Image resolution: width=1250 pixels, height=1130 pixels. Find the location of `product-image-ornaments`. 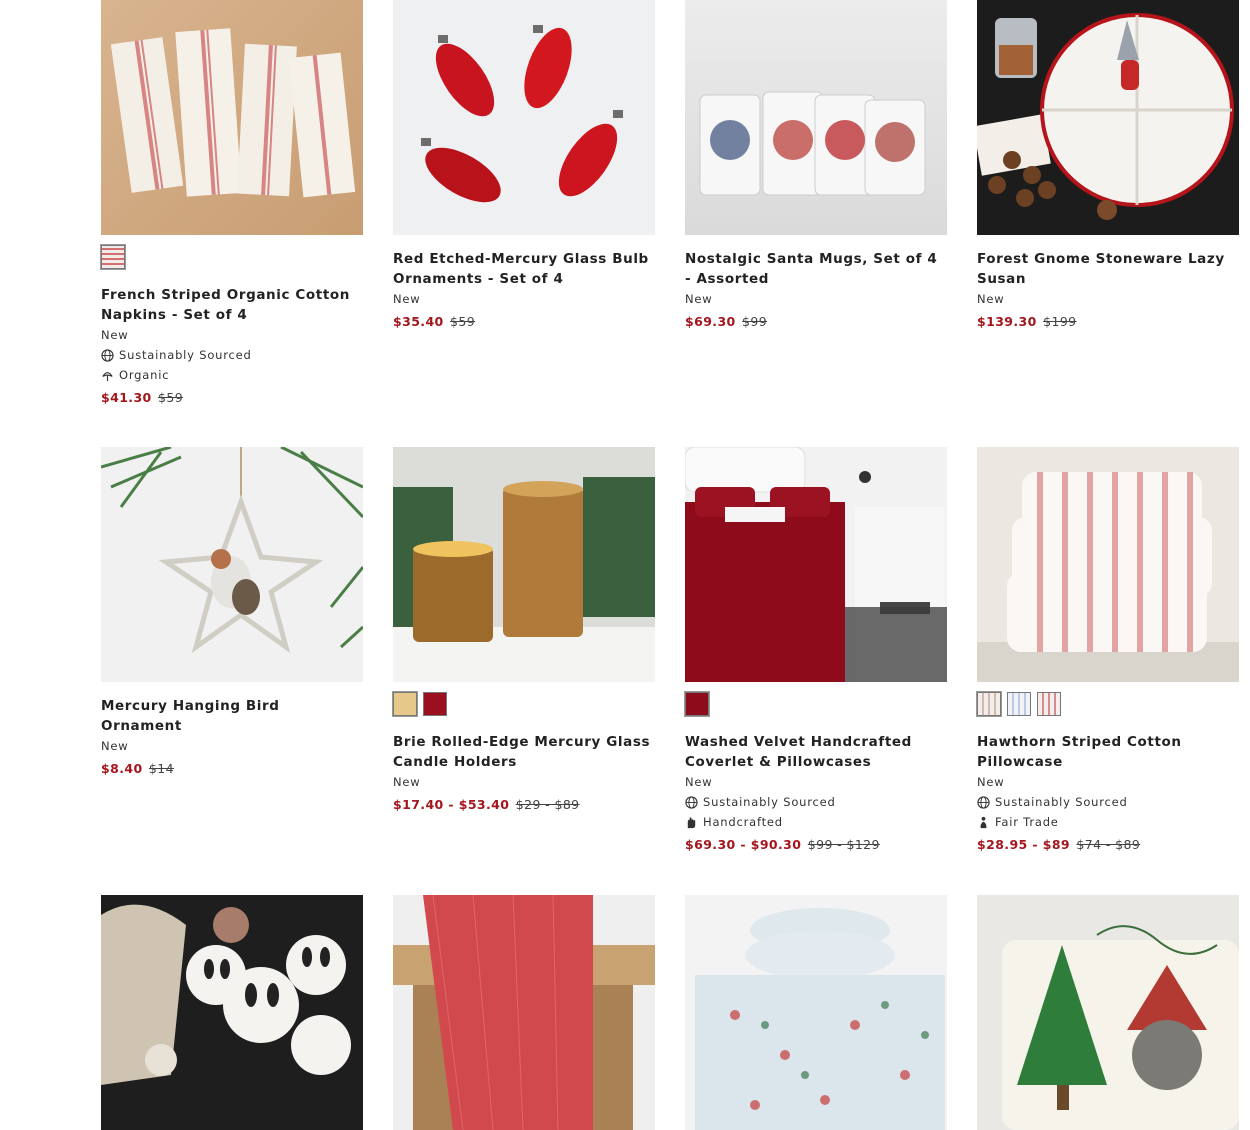

product-image-ornaments is located at coordinates (524, 117).